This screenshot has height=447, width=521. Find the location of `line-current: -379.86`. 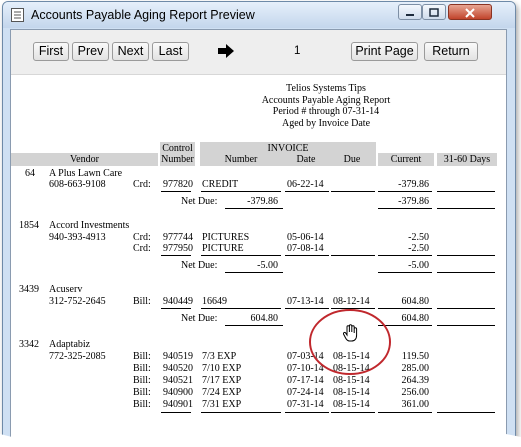

line-current: -379.86 is located at coordinates (413, 184).